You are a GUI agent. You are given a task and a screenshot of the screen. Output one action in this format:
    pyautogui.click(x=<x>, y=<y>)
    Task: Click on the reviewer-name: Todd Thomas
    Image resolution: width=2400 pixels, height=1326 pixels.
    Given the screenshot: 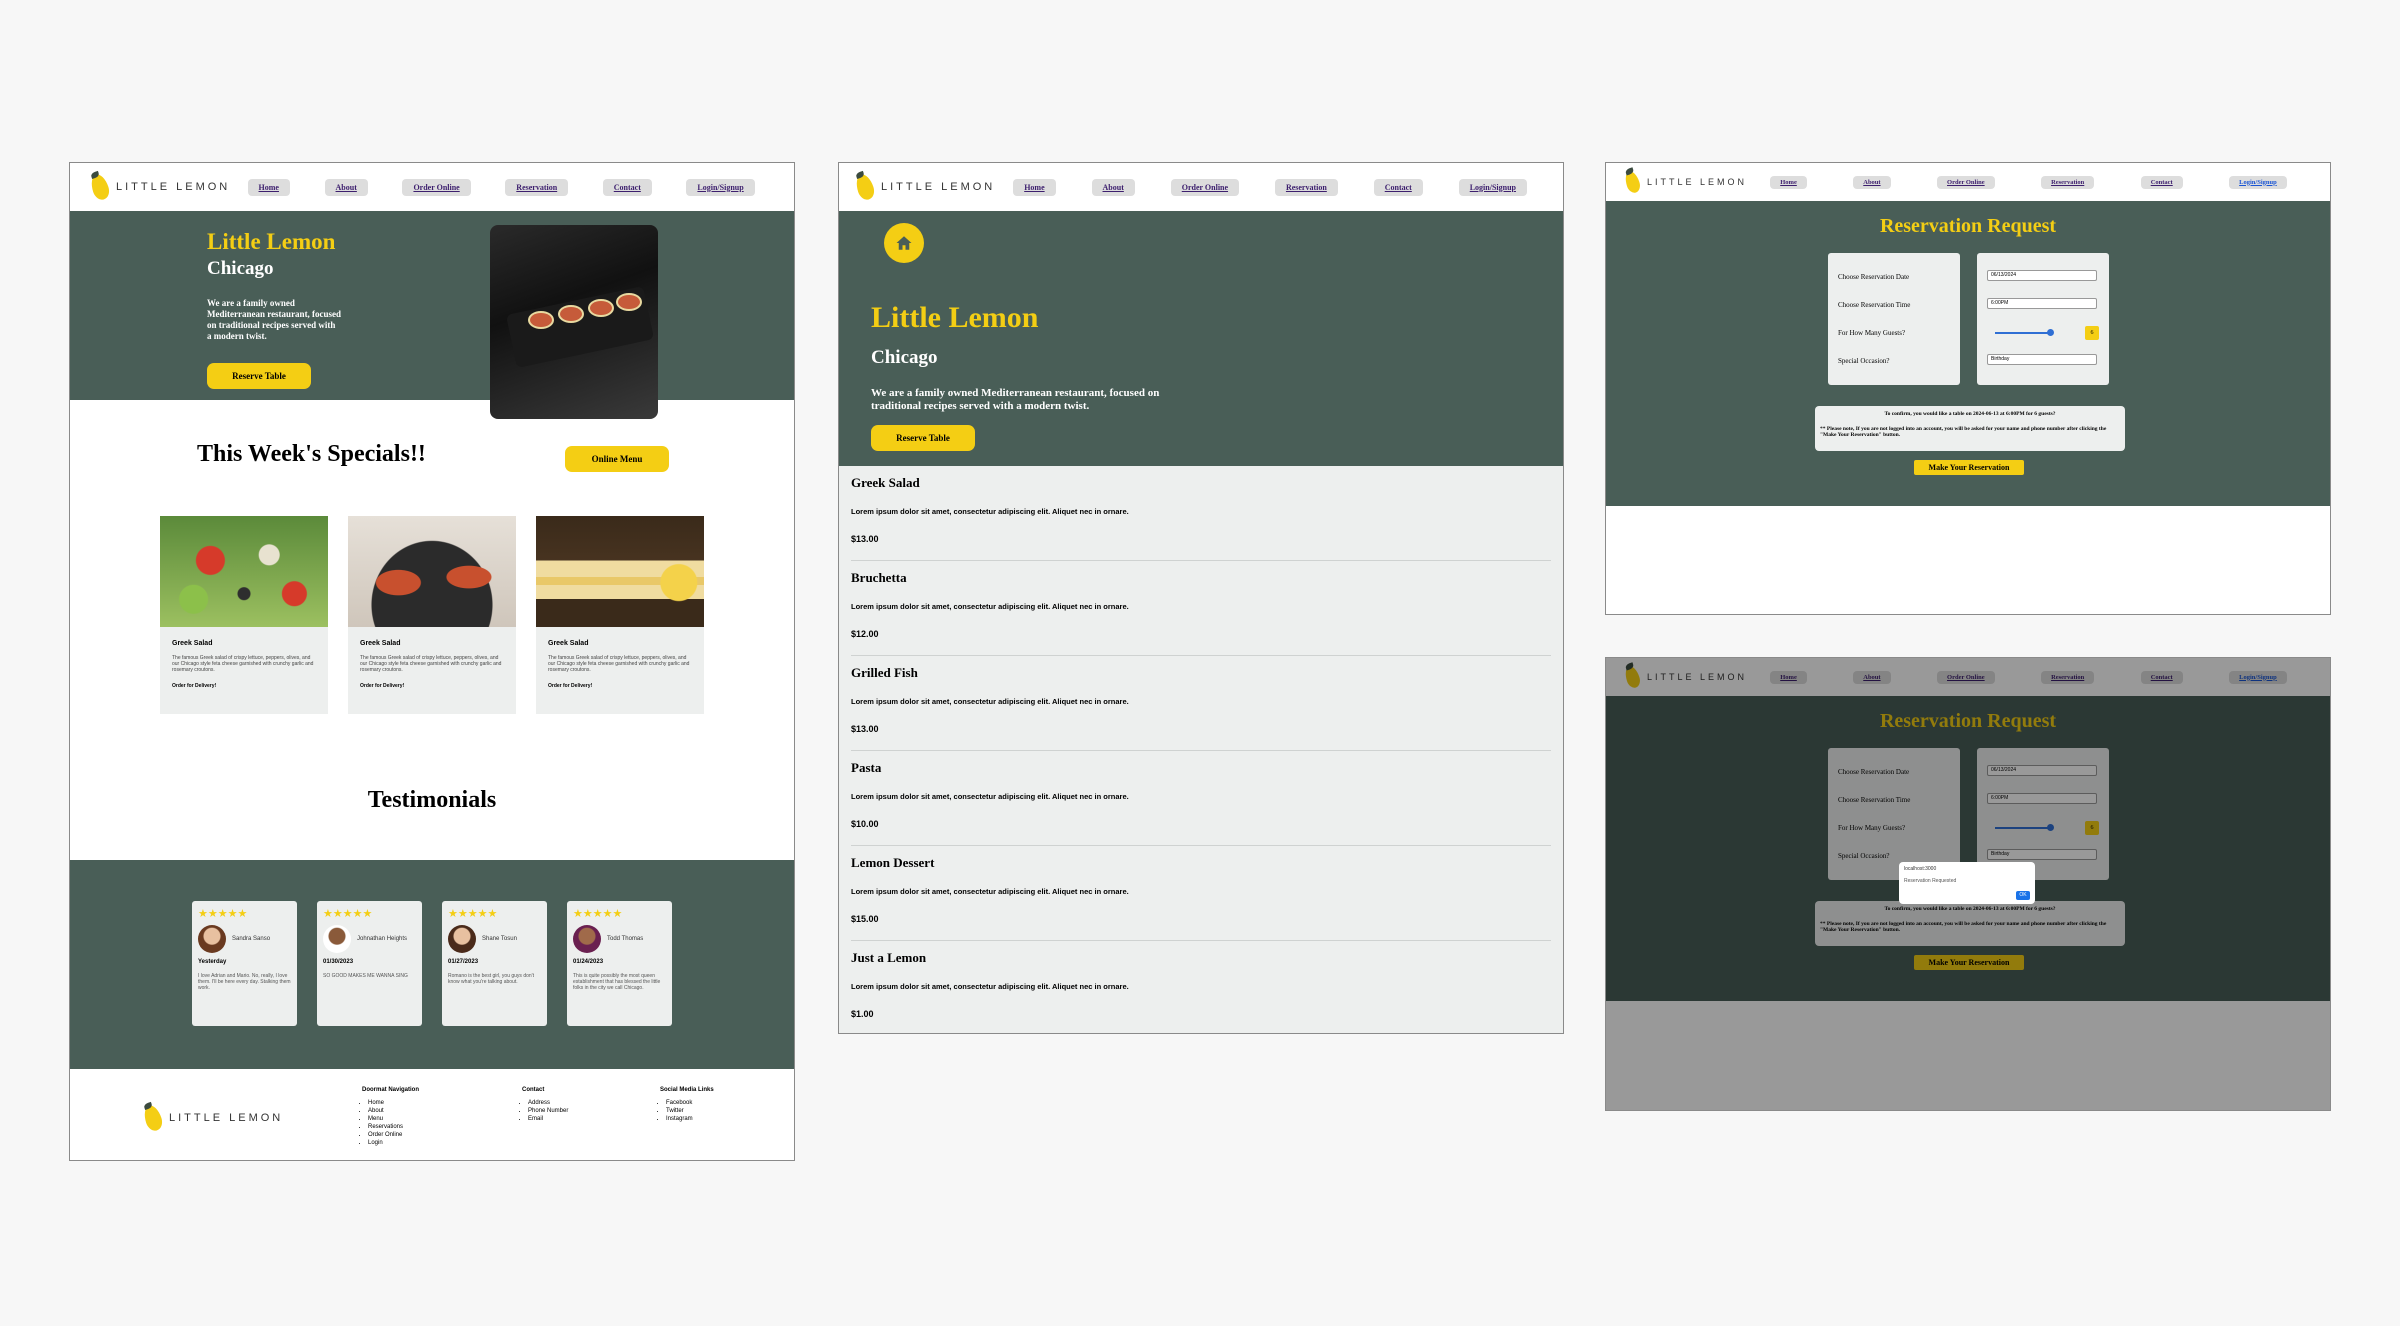 What is the action you would take?
    pyautogui.click(x=625, y=939)
    